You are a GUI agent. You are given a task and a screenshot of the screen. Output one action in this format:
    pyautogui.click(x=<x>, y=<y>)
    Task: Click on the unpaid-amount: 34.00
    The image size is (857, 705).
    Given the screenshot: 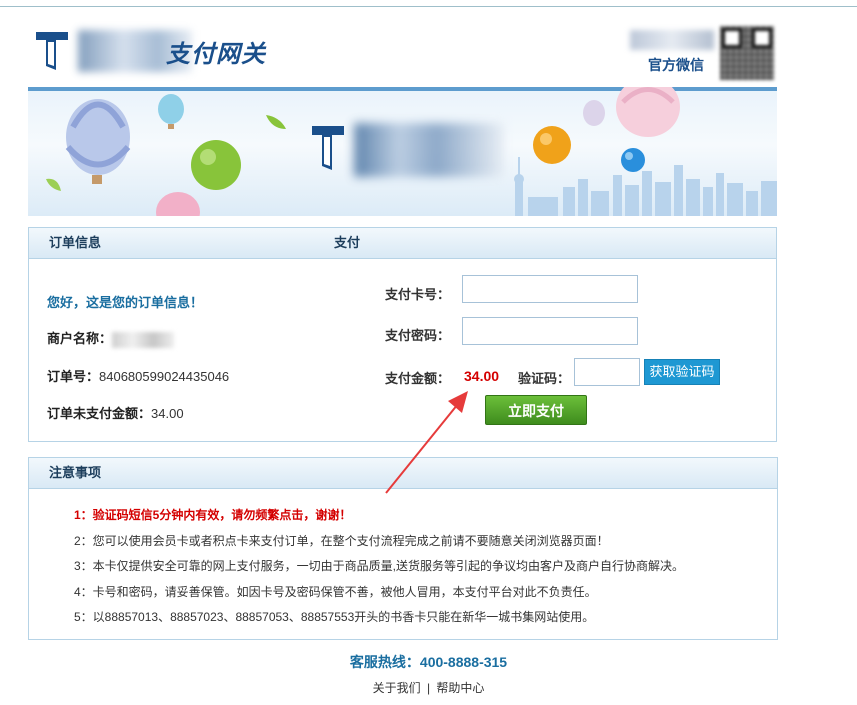 What is the action you would take?
    pyautogui.click(x=167, y=413)
    